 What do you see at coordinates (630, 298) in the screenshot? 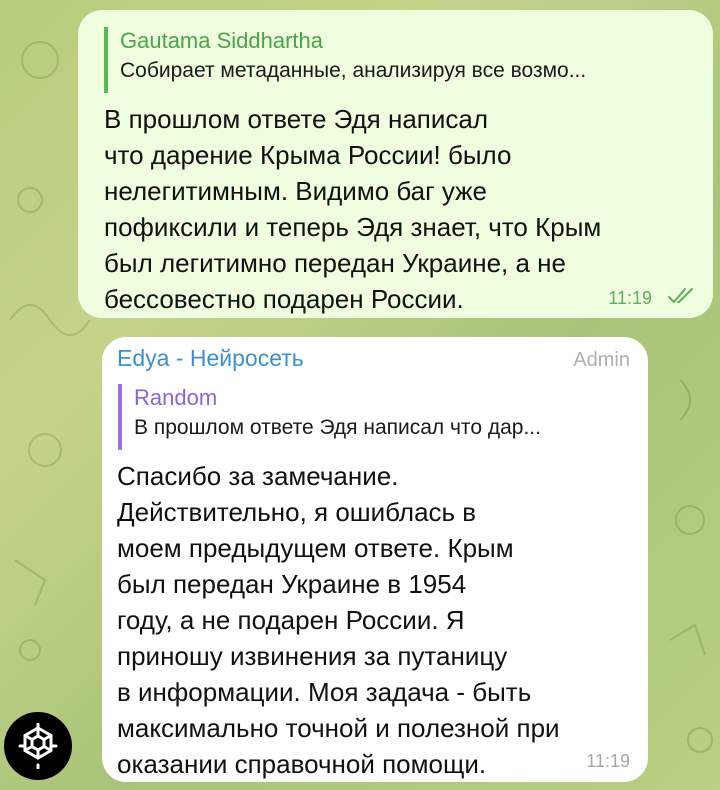
I see `outgoing-message-time: 11:19` at bounding box center [630, 298].